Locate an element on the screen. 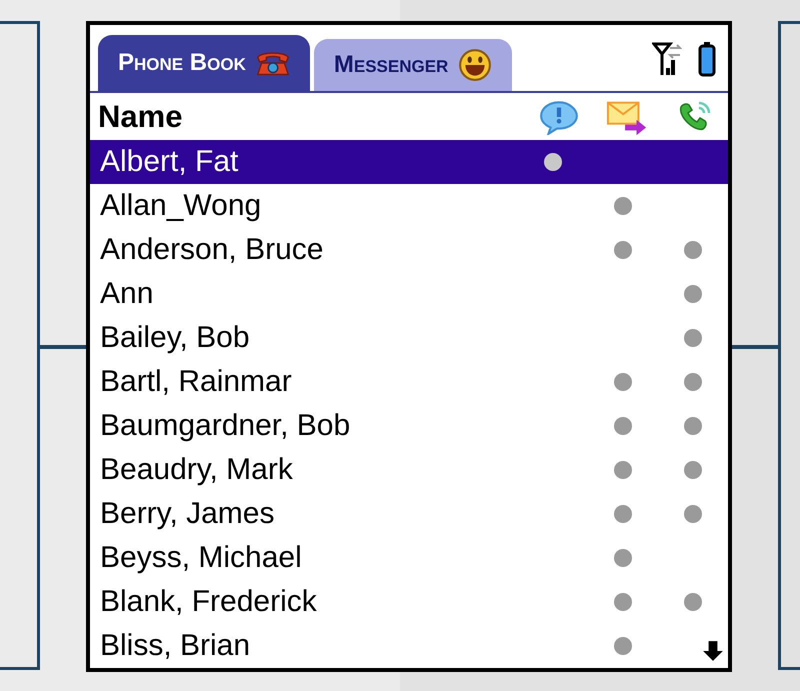  contact-name: Bartl, Rainmar is located at coordinates (196, 382).